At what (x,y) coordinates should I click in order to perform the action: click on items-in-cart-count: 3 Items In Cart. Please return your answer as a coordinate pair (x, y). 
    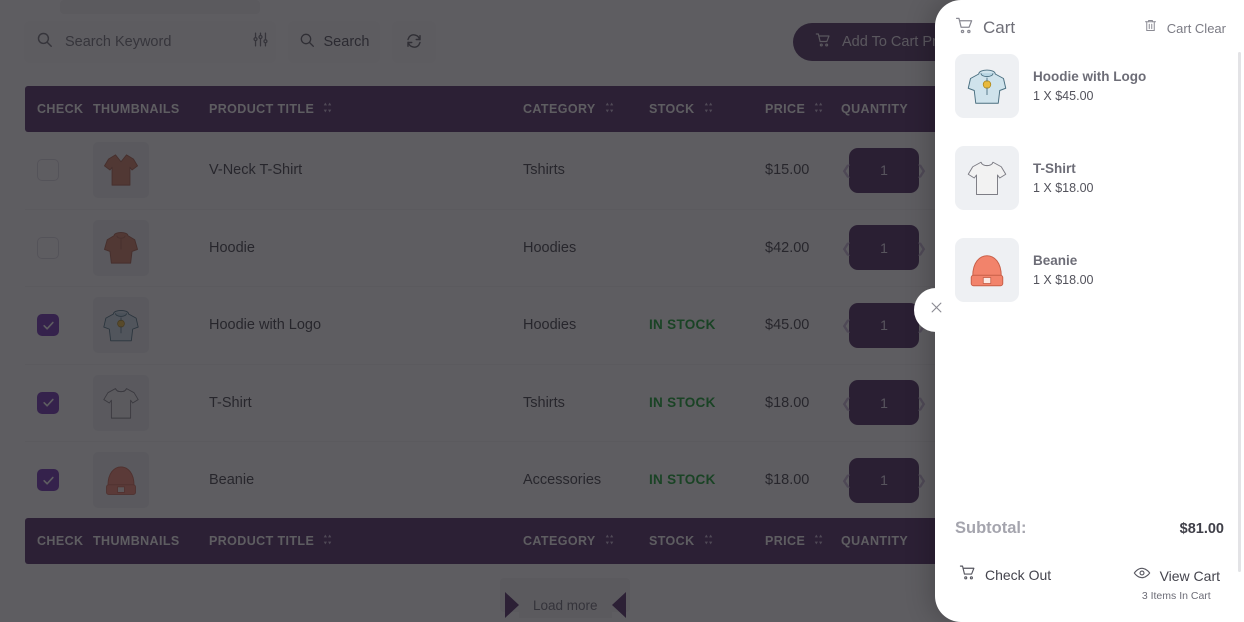
    Looking at the image, I should click on (1176, 596).